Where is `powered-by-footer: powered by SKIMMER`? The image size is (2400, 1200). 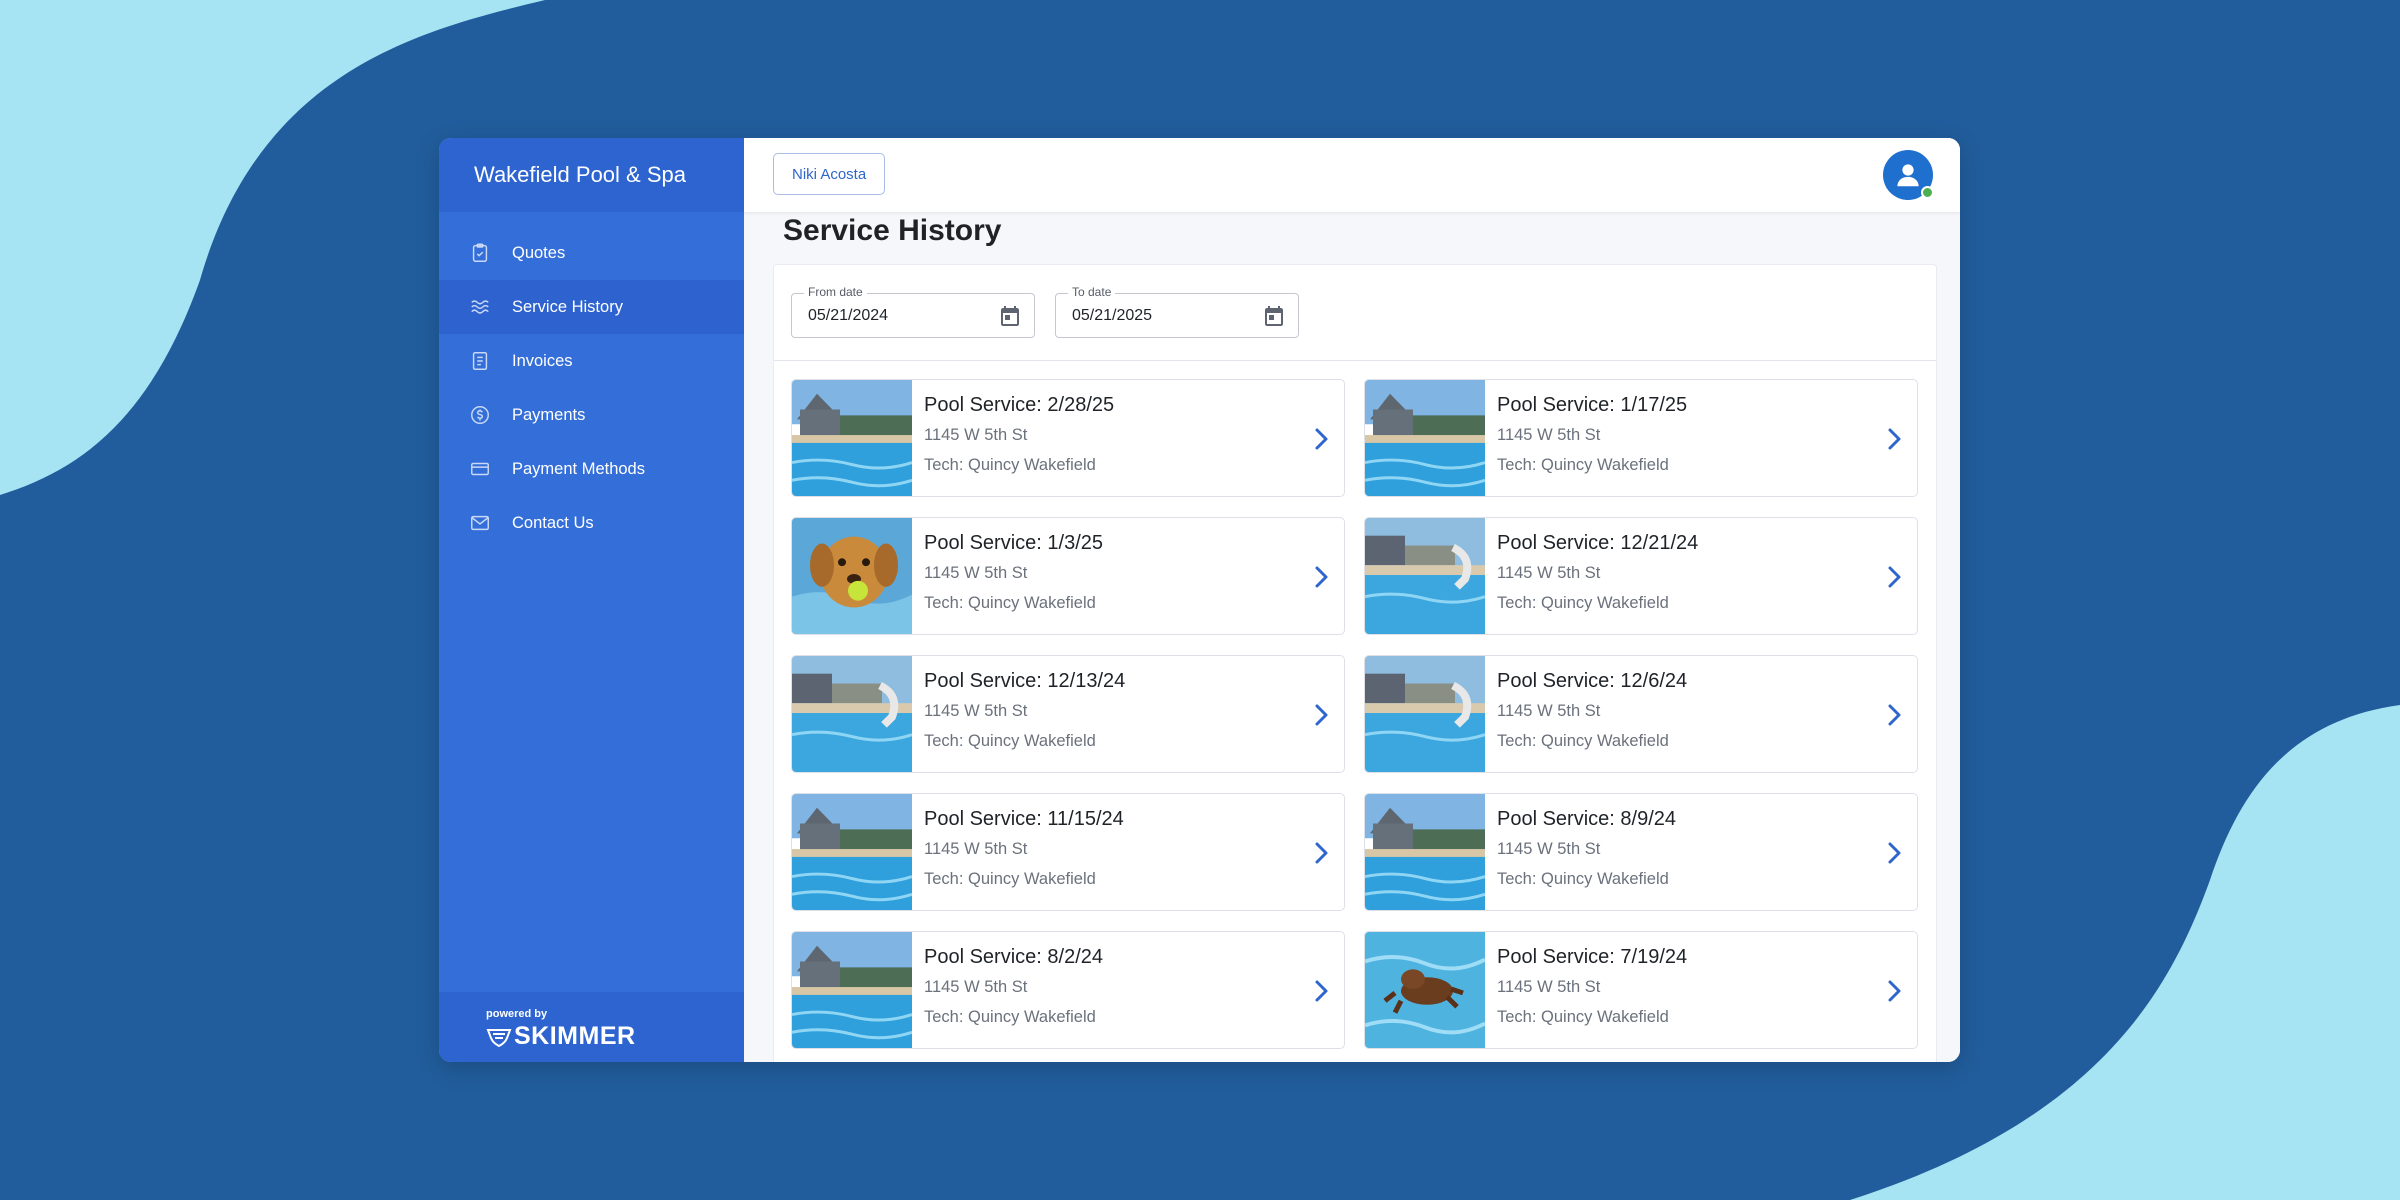
powered-by-footer: powered by SKIMMER is located at coordinates (591, 1027).